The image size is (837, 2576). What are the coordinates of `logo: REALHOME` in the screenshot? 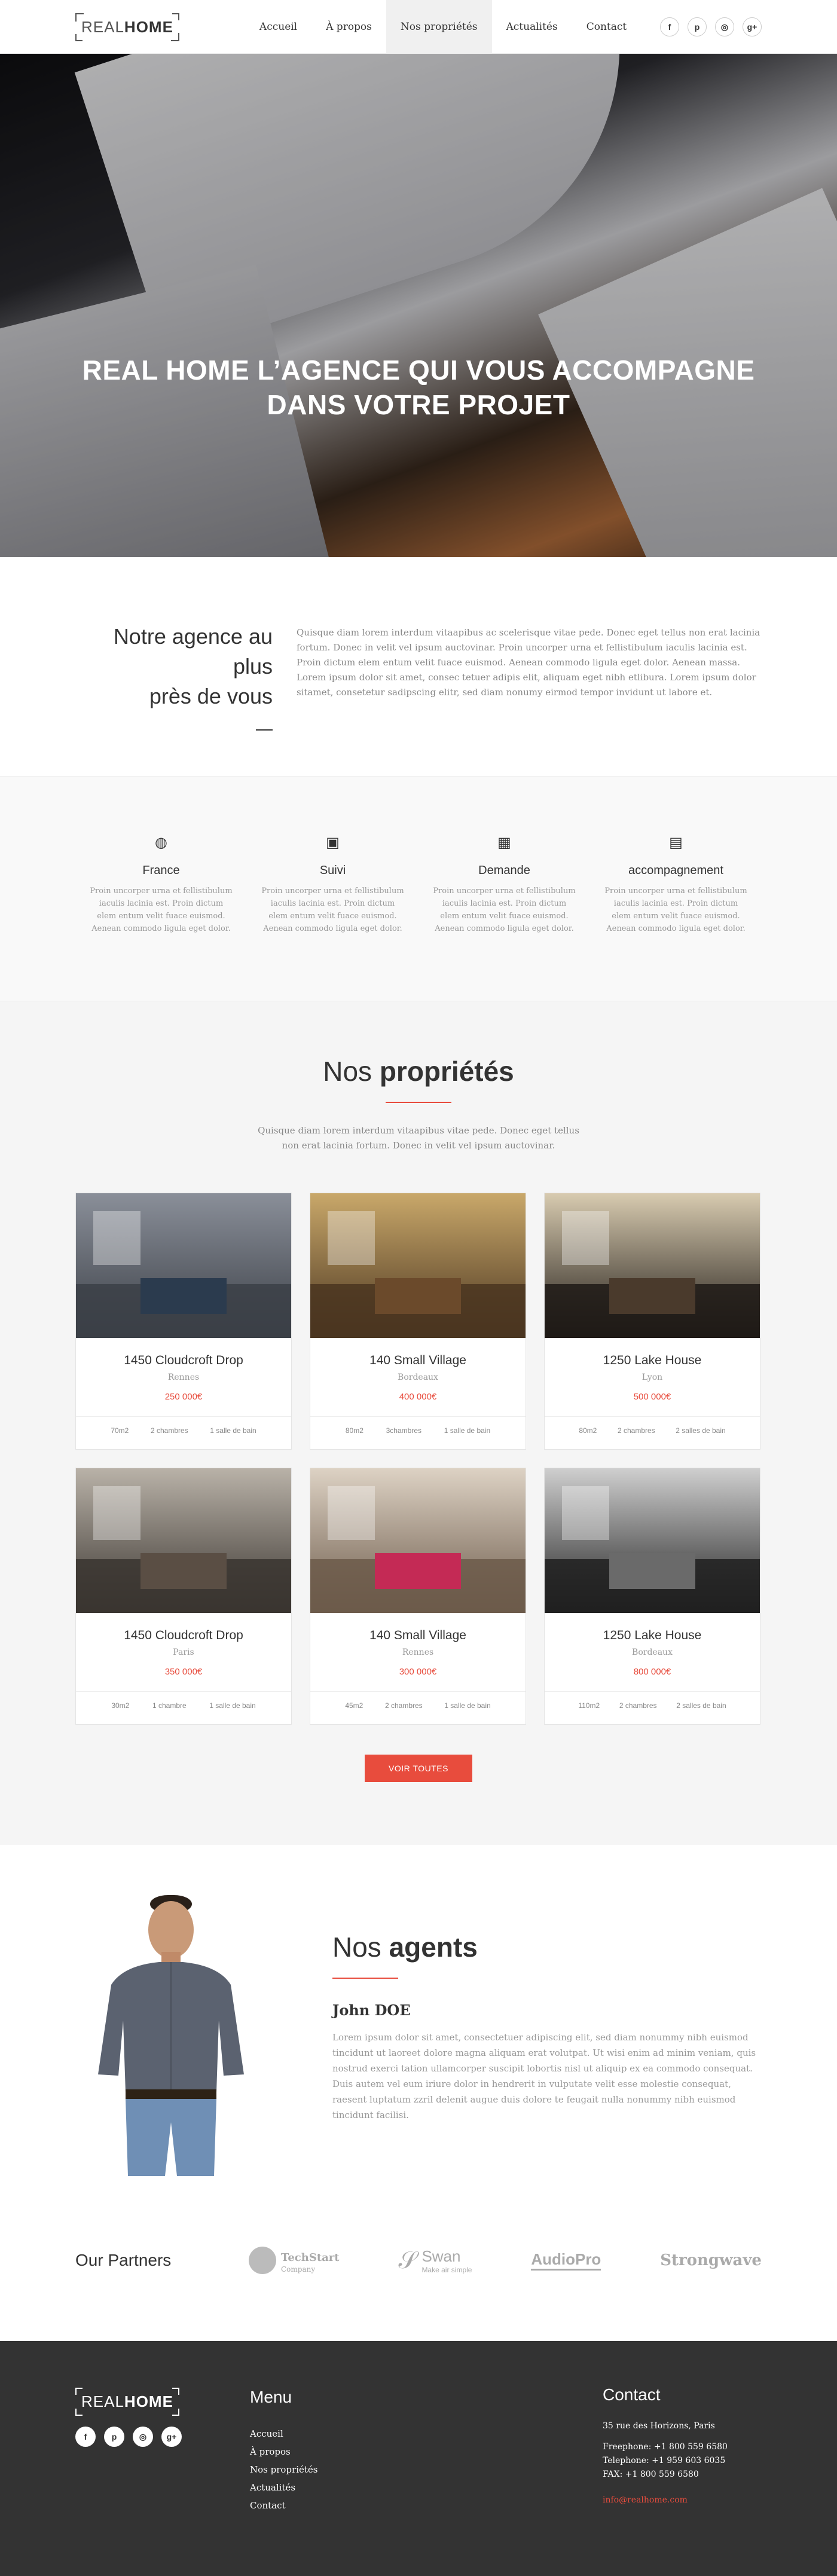 It's located at (127, 27).